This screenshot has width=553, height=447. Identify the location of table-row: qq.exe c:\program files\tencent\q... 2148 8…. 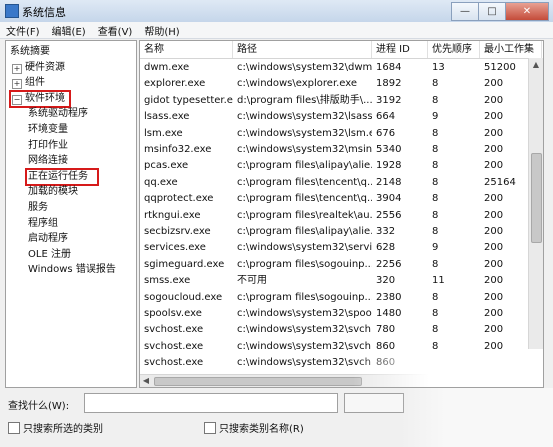
(334, 183).